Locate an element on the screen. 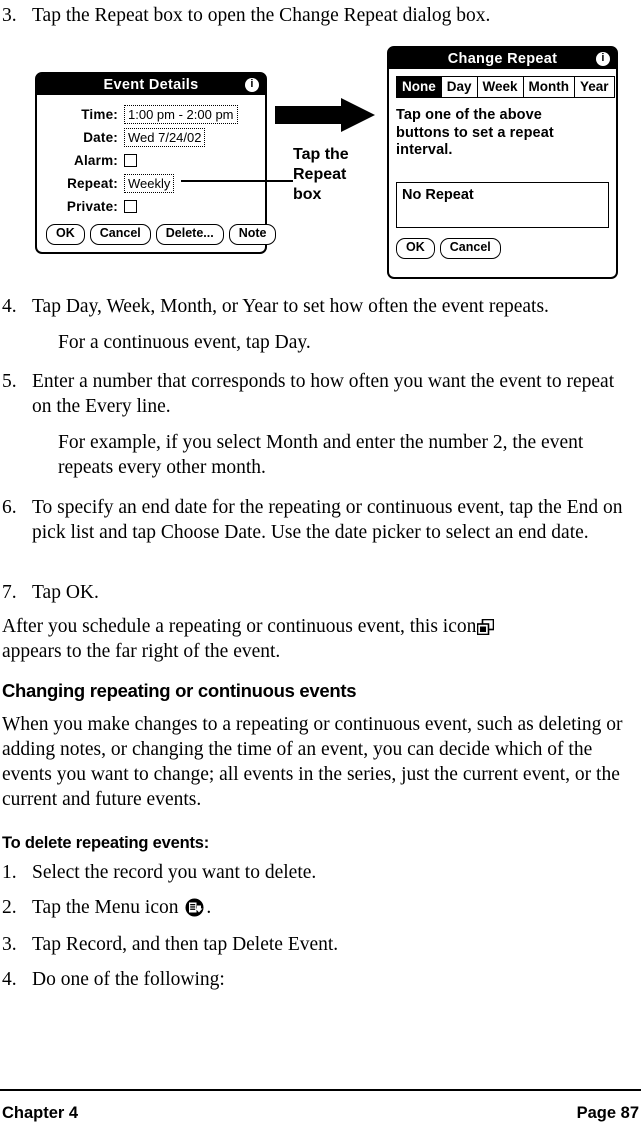 The height and width of the screenshot is (1131, 641). callout-leader-line is located at coordinates (237, 181).